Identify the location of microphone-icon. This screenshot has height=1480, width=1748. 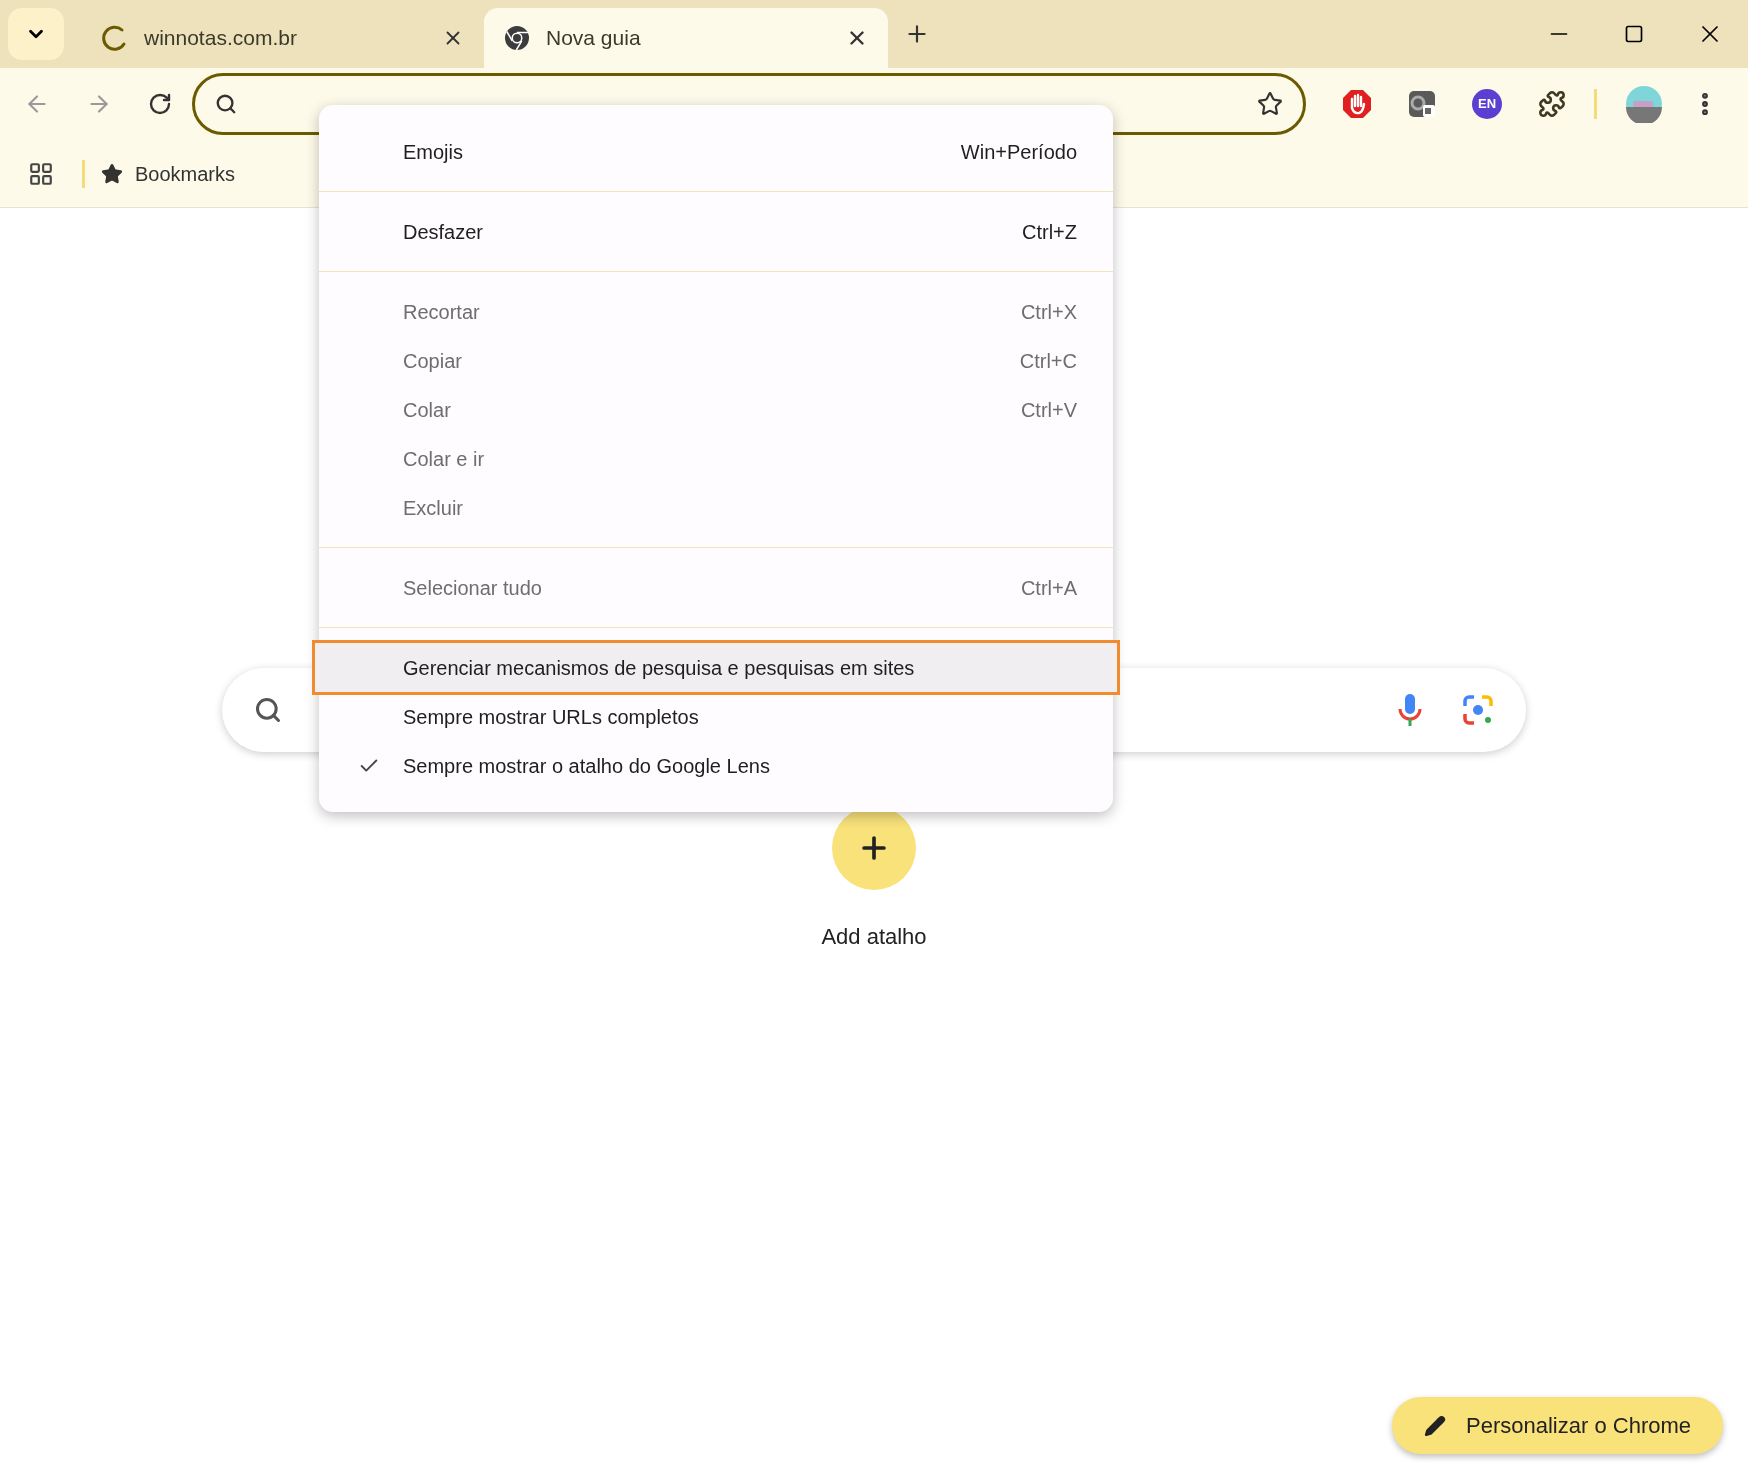
(1410, 710).